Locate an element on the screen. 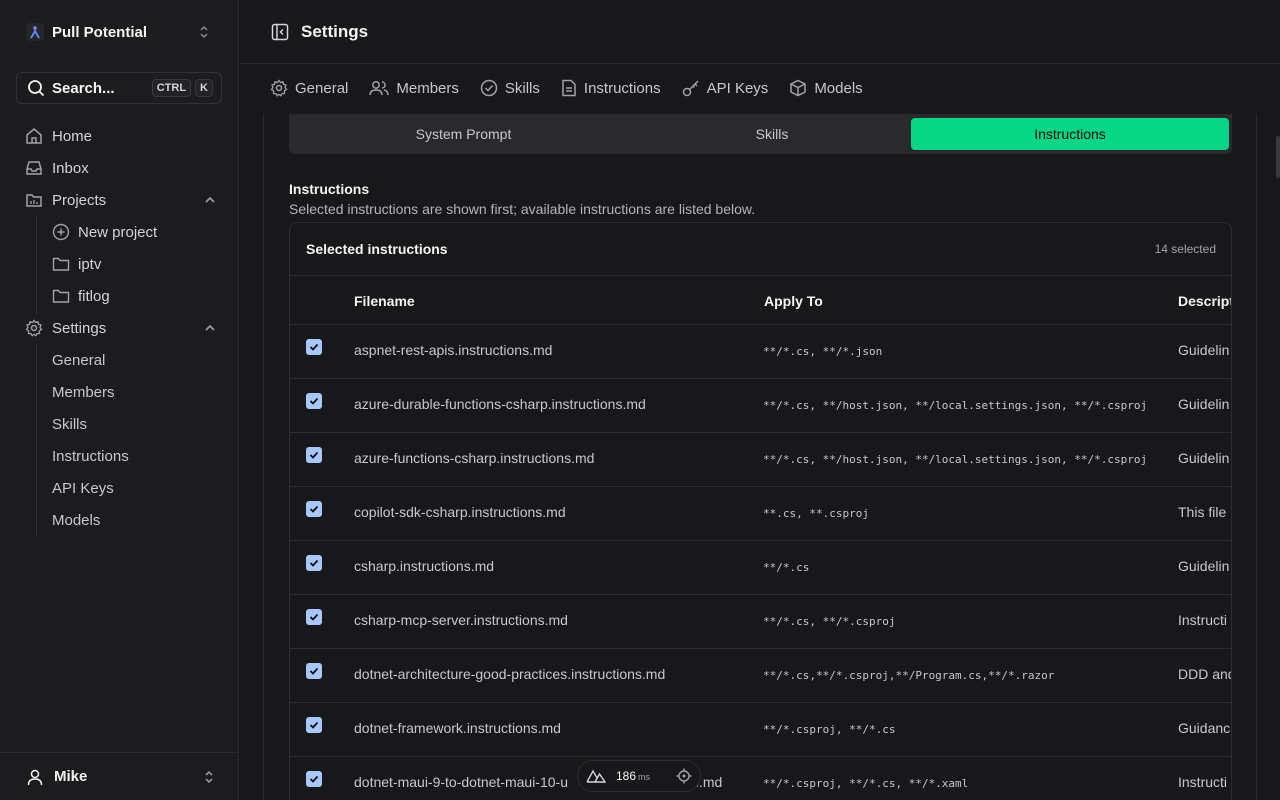 The height and width of the screenshot is (800, 1280). sidebar-item-label: Settings is located at coordinates (79, 328).